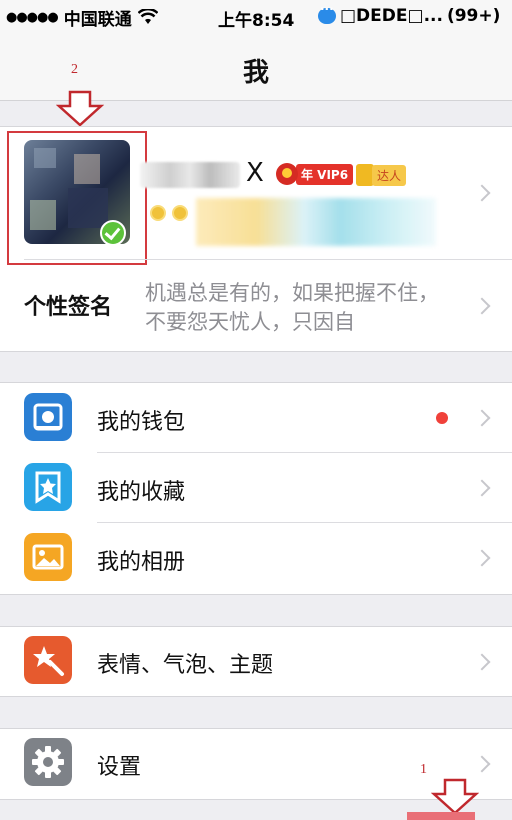 This screenshot has height=820, width=512. I want to click on menu-item-label: 我的钱包, so click(141, 422).